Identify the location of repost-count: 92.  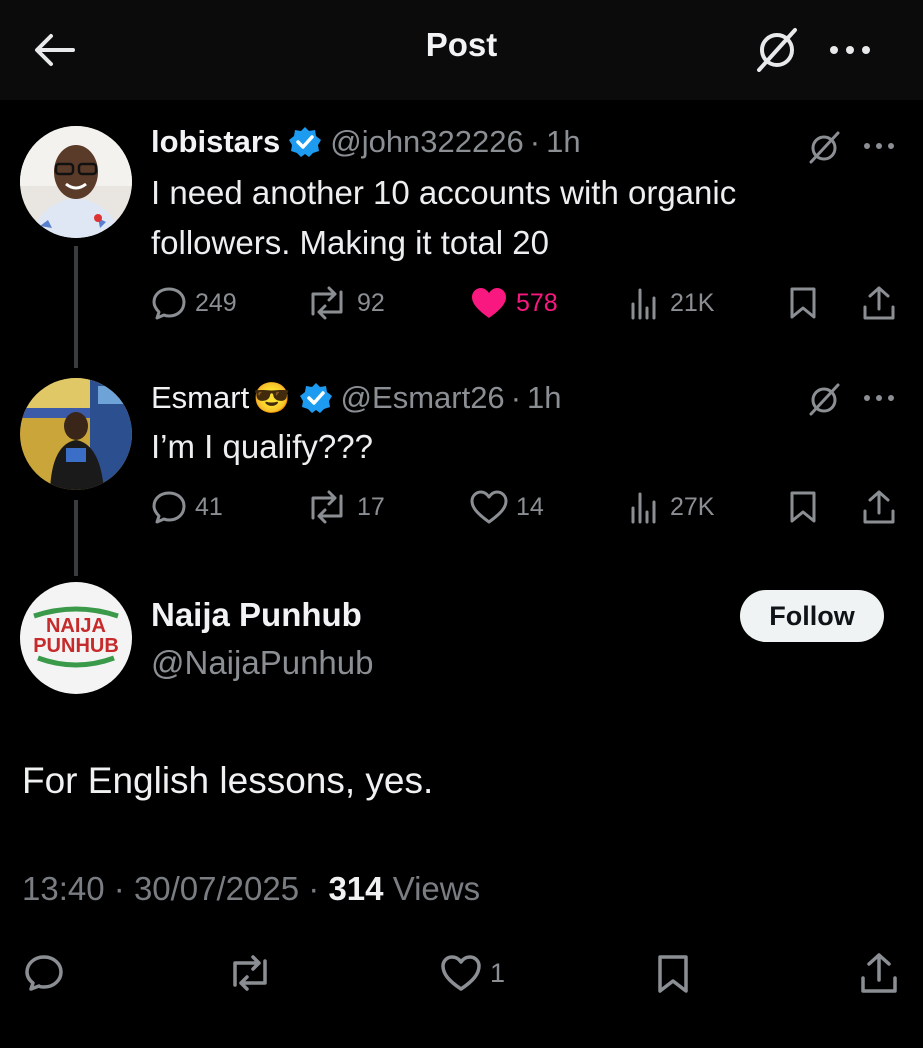
(371, 302).